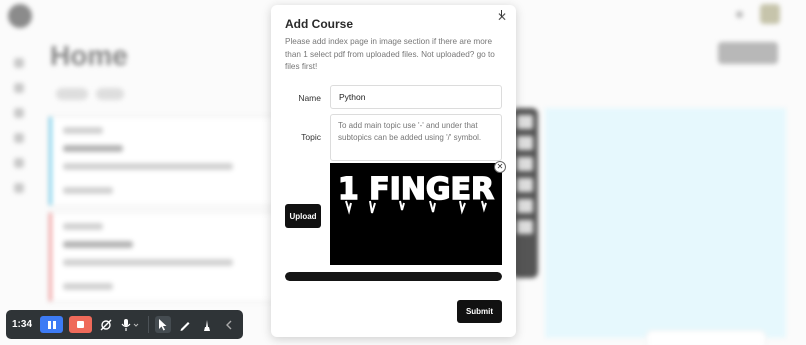 The height and width of the screenshot is (345, 806). Describe the element at coordinates (80, 324) in the screenshot. I see `stop-icon` at that location.